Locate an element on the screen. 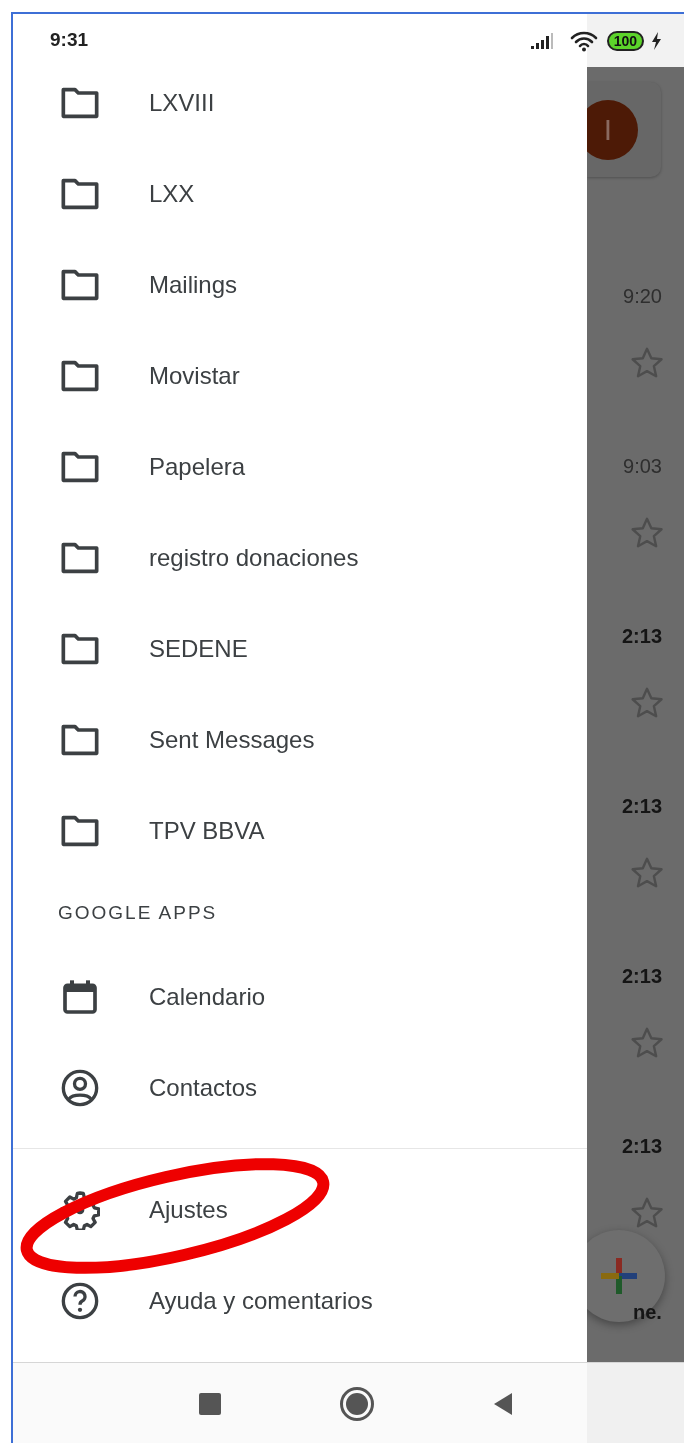  signal-icon is located at coordinates (541, 40).